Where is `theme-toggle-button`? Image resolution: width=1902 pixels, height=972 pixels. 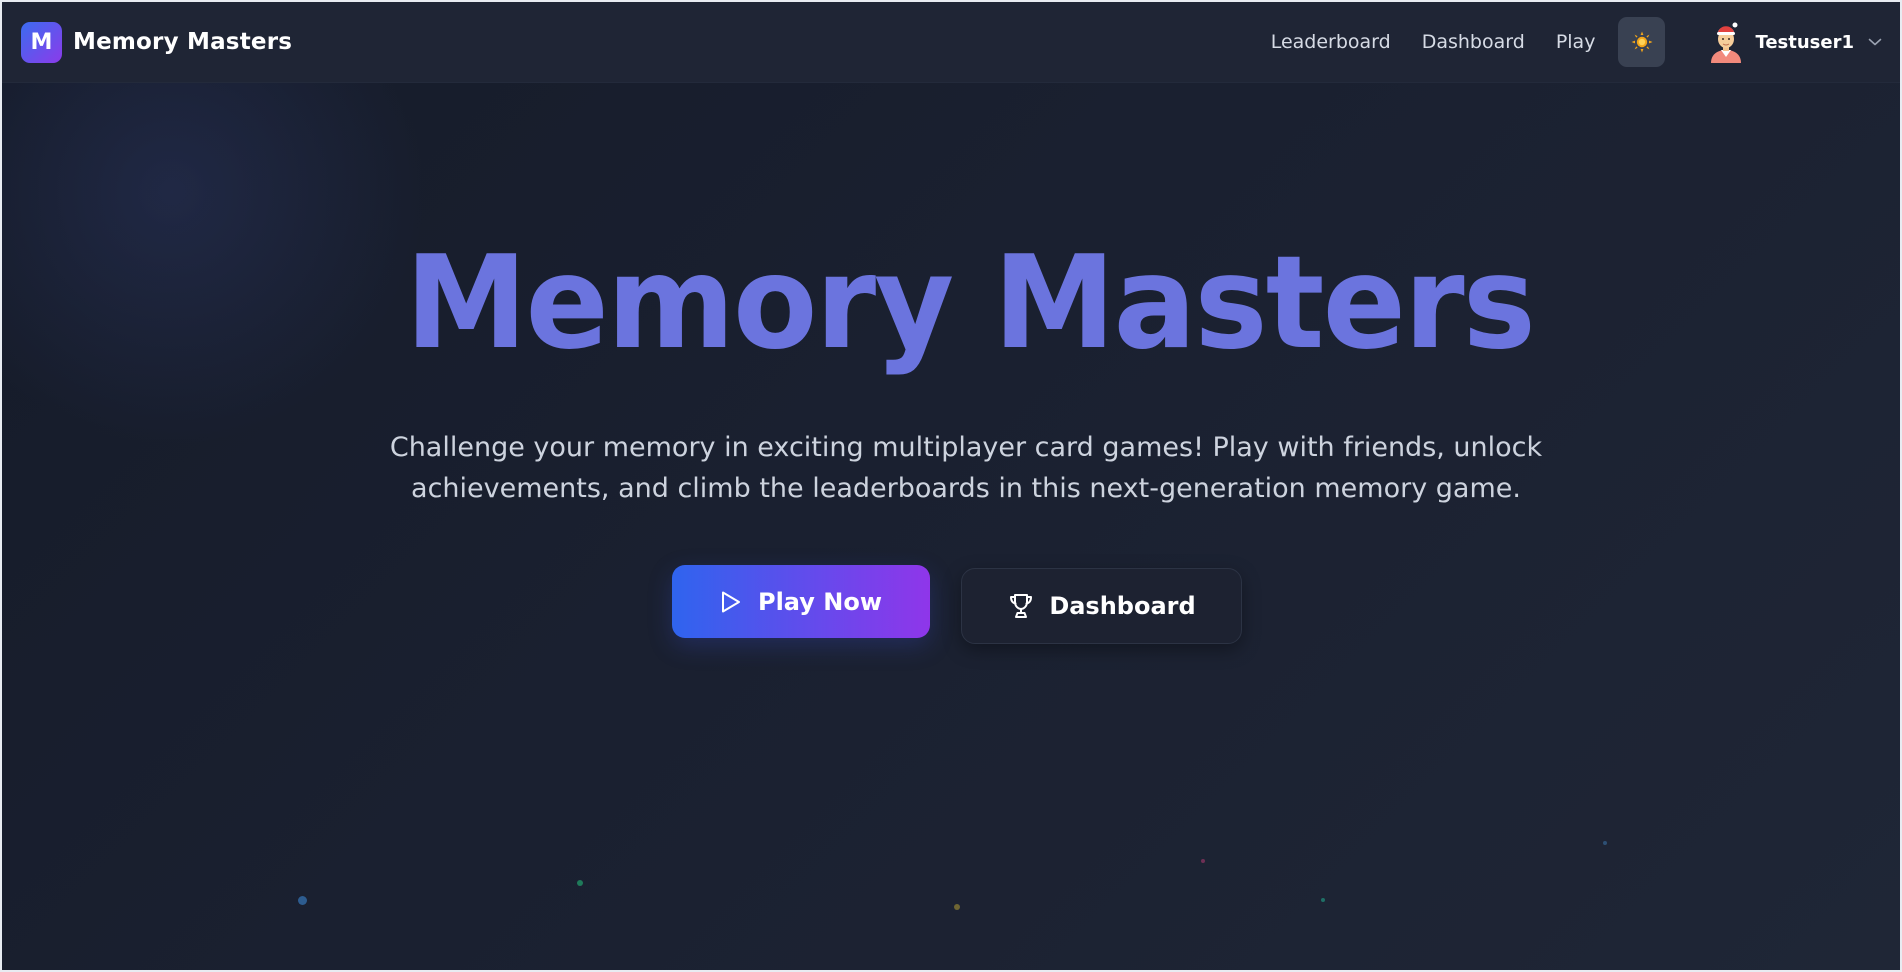 theme-toggle-button is located at coordinates (1642, 42).